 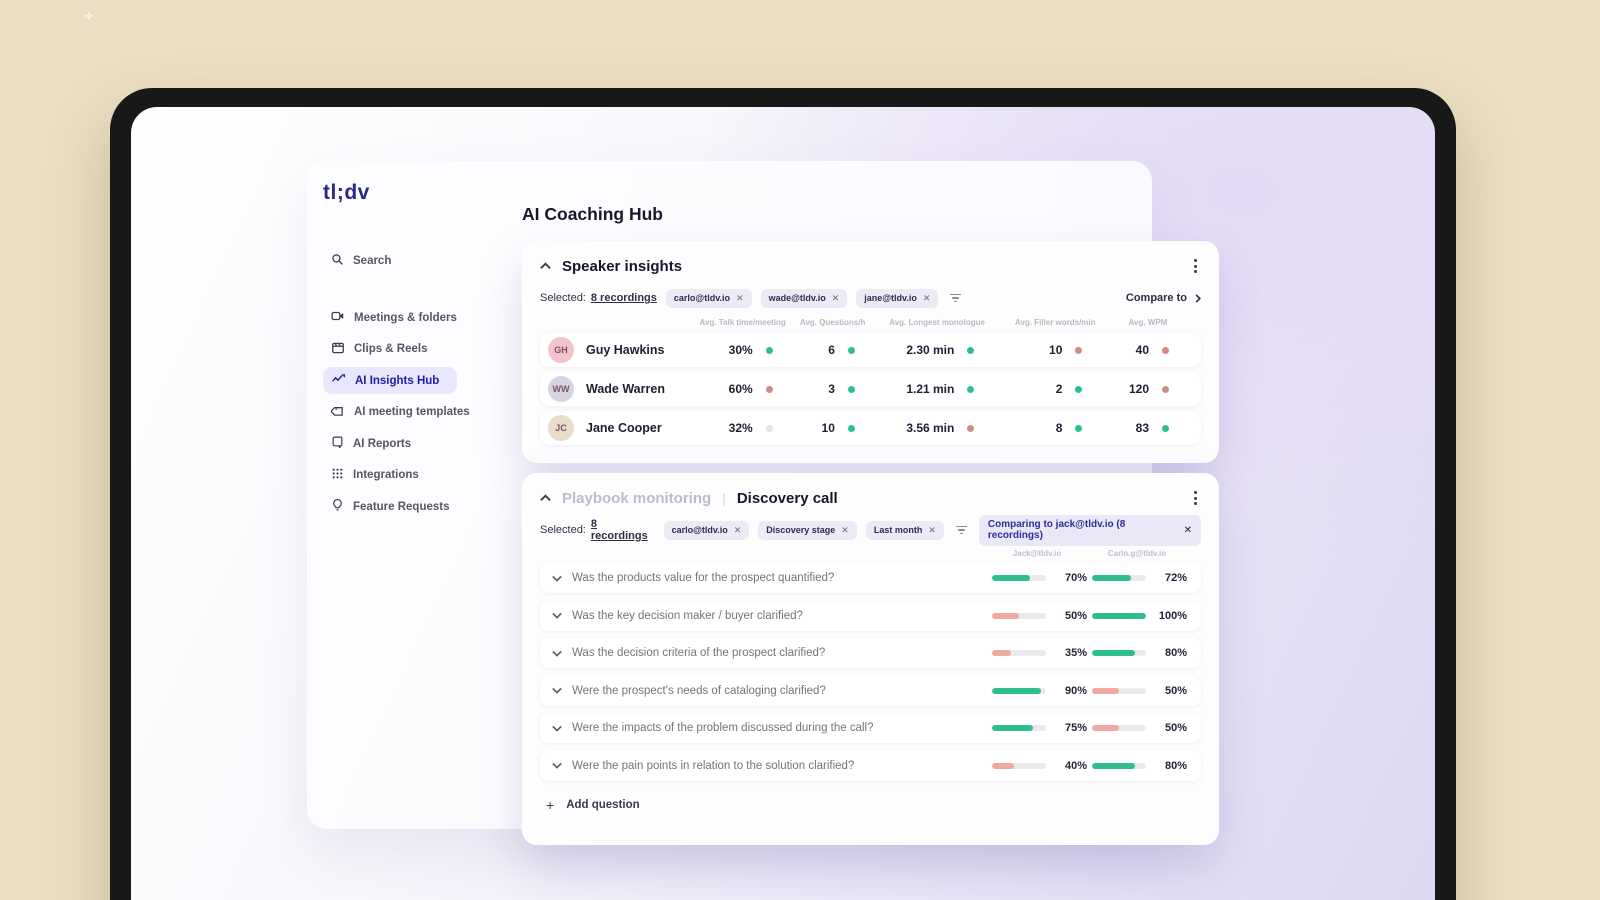 I want to click on column-header: Avg. Talk time/meeting, so click(x=742, y=322).